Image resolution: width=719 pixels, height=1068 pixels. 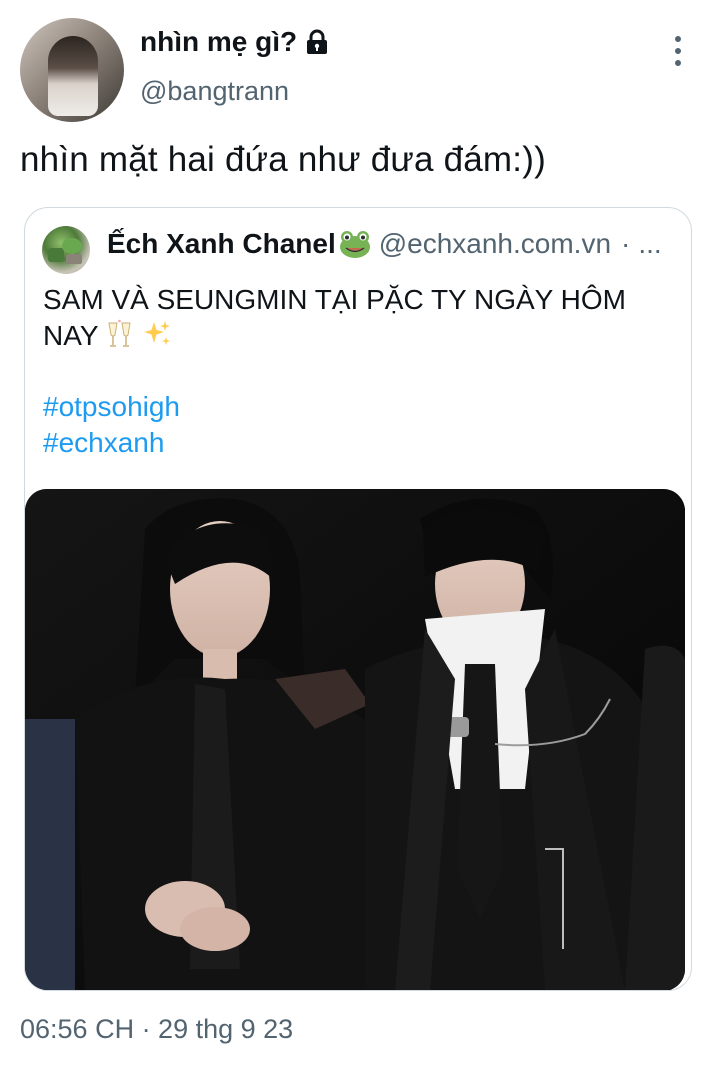 I want to click on avatar-photo-figure, so click(x=73, y=76).